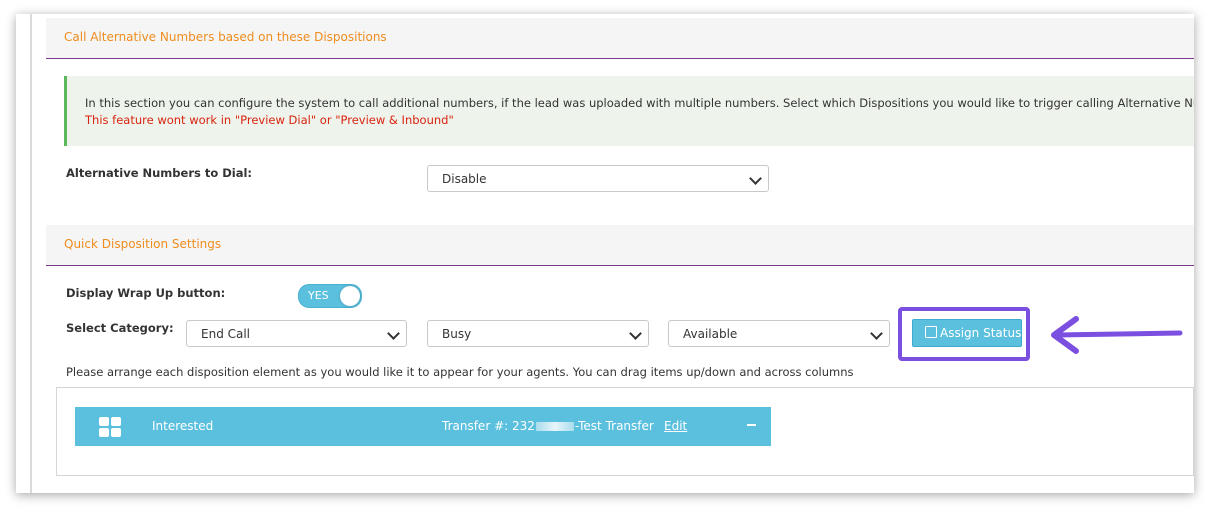  What do you see at coordinates (226, 334) in the screenshot?
I see `category-select-1-value: End Call` at bounding box center [226, 334].